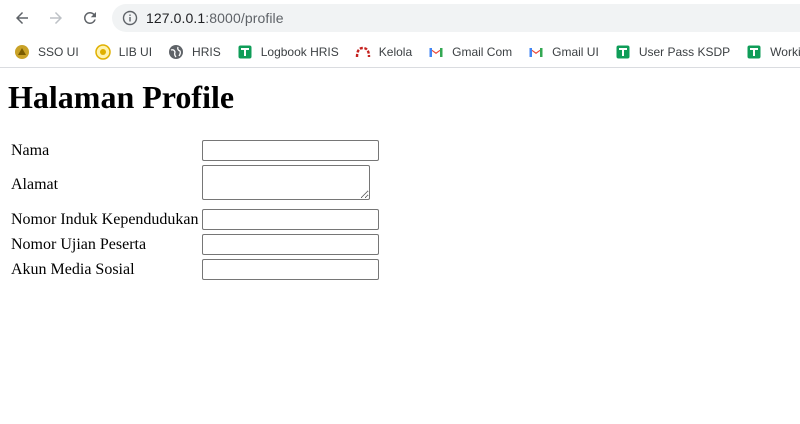 The height and width of the screenshot is (424, 800). What do you see at coordinates (395, 51) in the screenshot?
I see `bookmark-label: Kelola` at bounding box center [395, 51].